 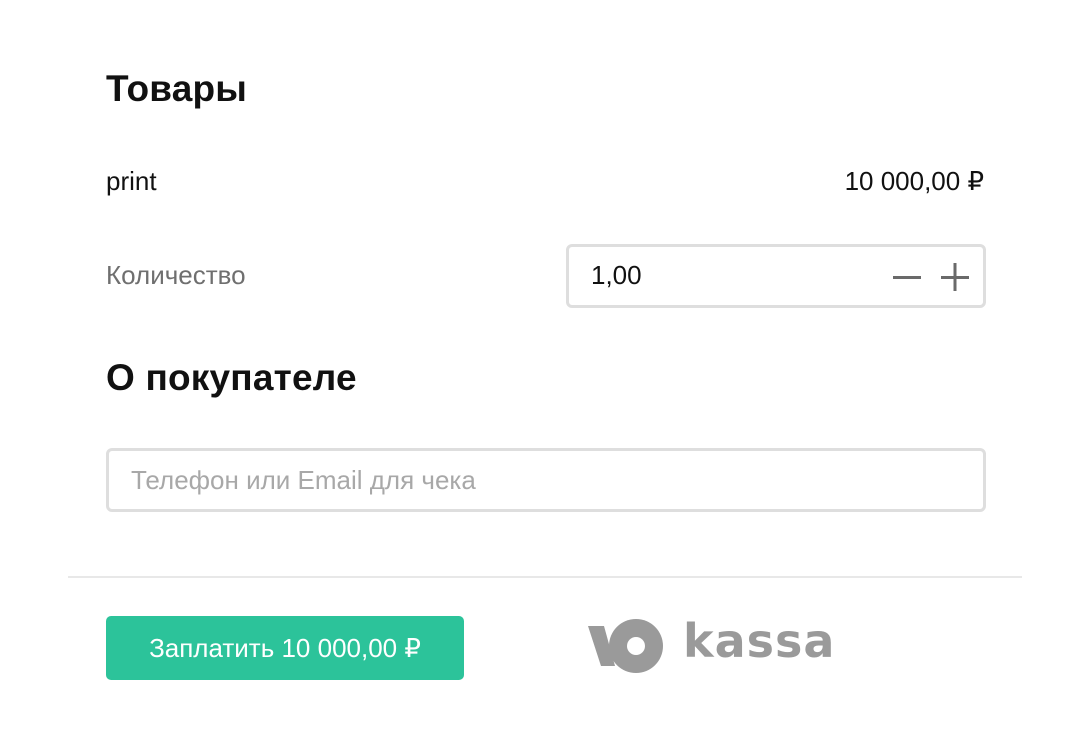 I want to click on item-price: 10 000,00 ₽, so click(x=914, y=181).